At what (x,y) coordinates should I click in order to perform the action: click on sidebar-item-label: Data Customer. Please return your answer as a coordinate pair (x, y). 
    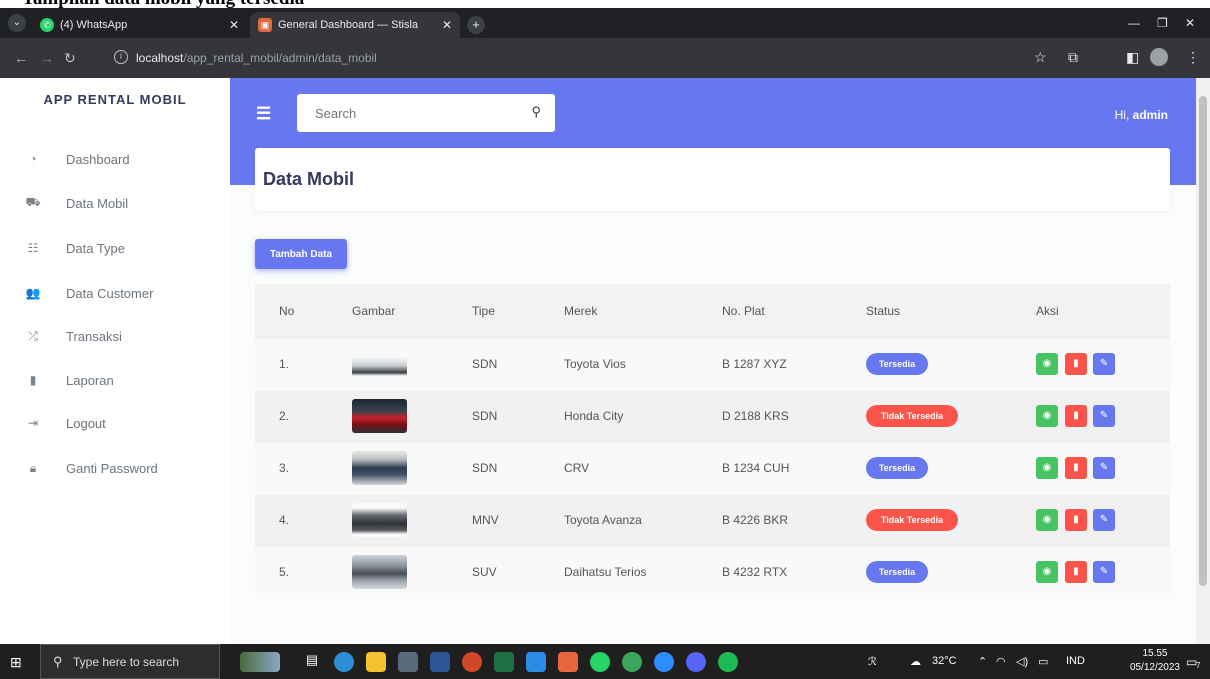
    Looking at the image, I should click on (110, 293).